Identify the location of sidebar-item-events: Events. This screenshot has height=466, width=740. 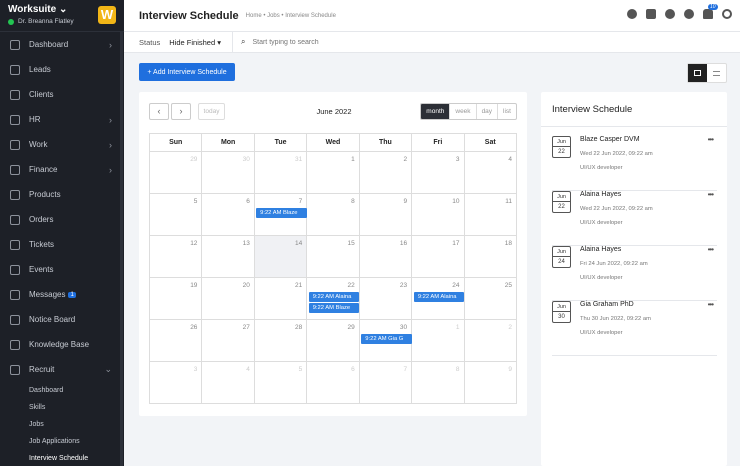
(62, 269).